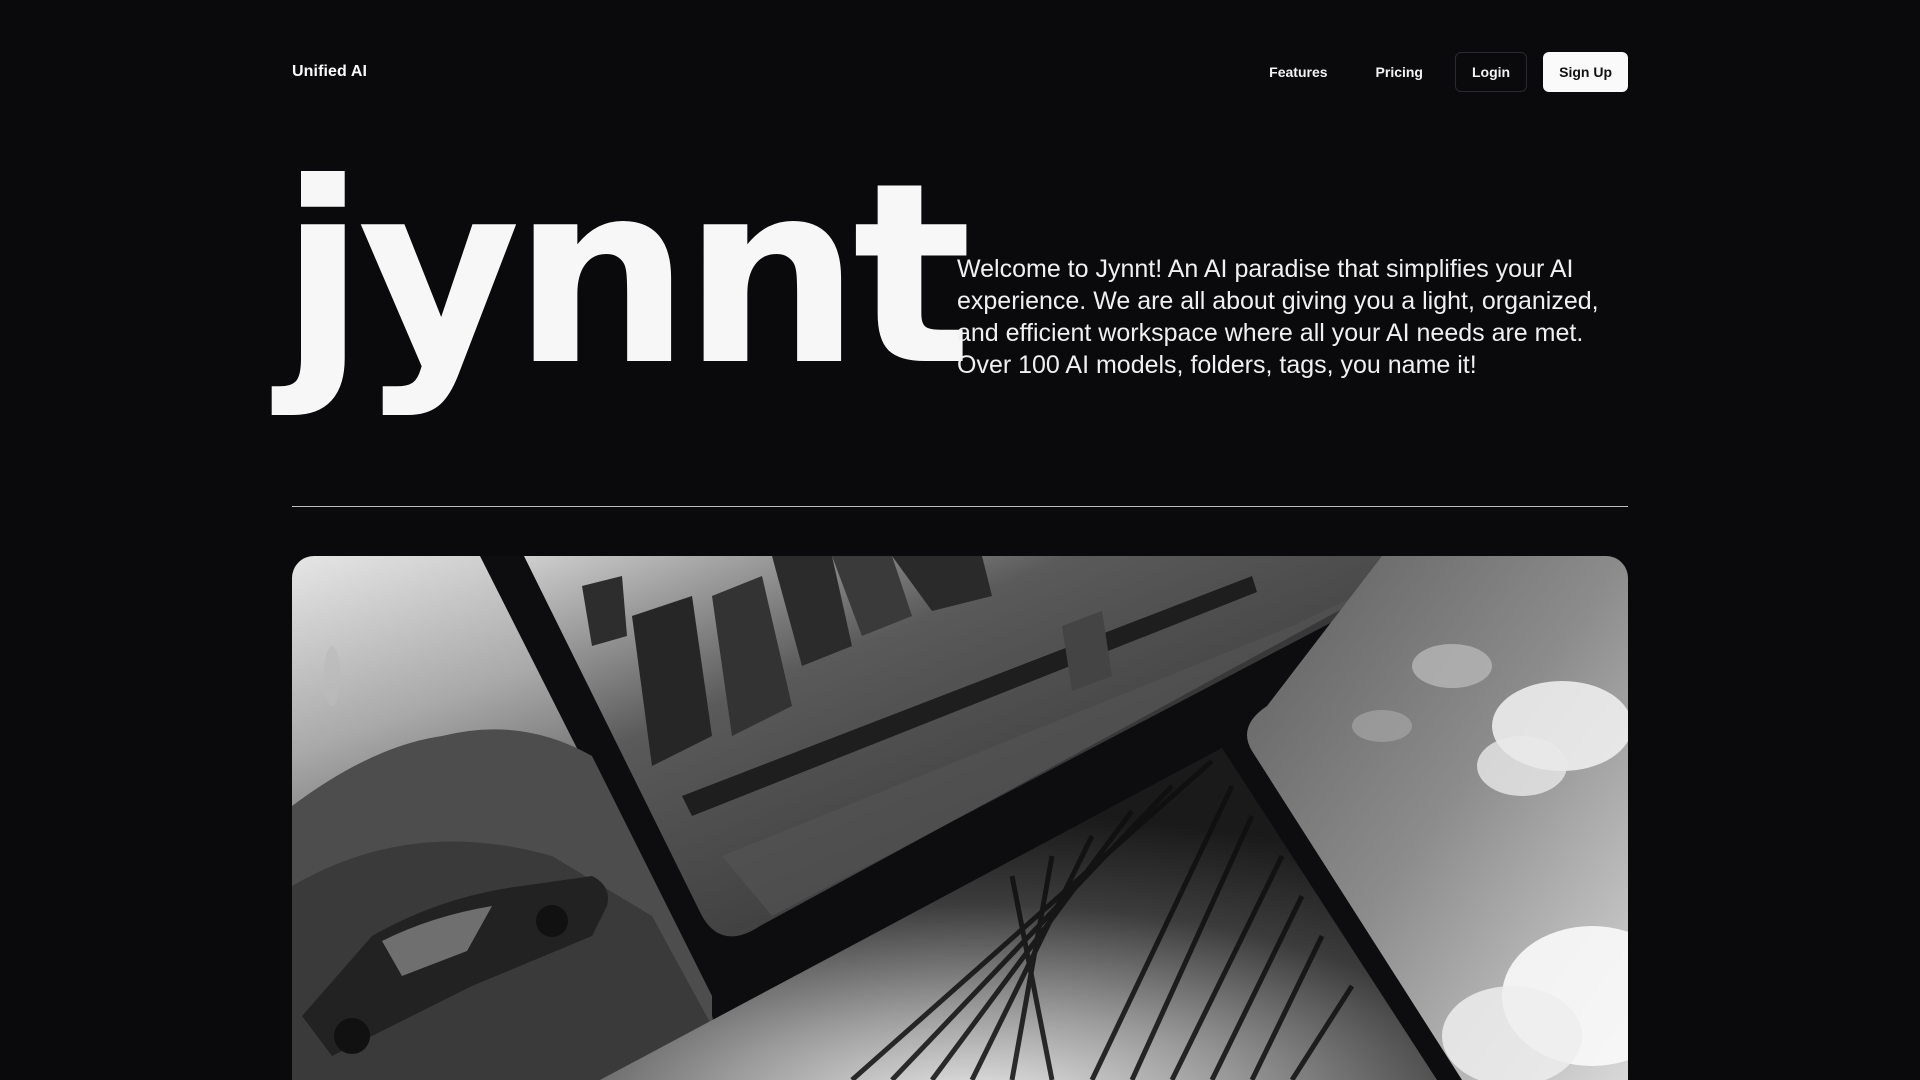 This screenshot has width=1920, height=1080. Describe the element at coordinates (329, 72) in the screenshot. I see `brand-logo: Unified AI` at that location.